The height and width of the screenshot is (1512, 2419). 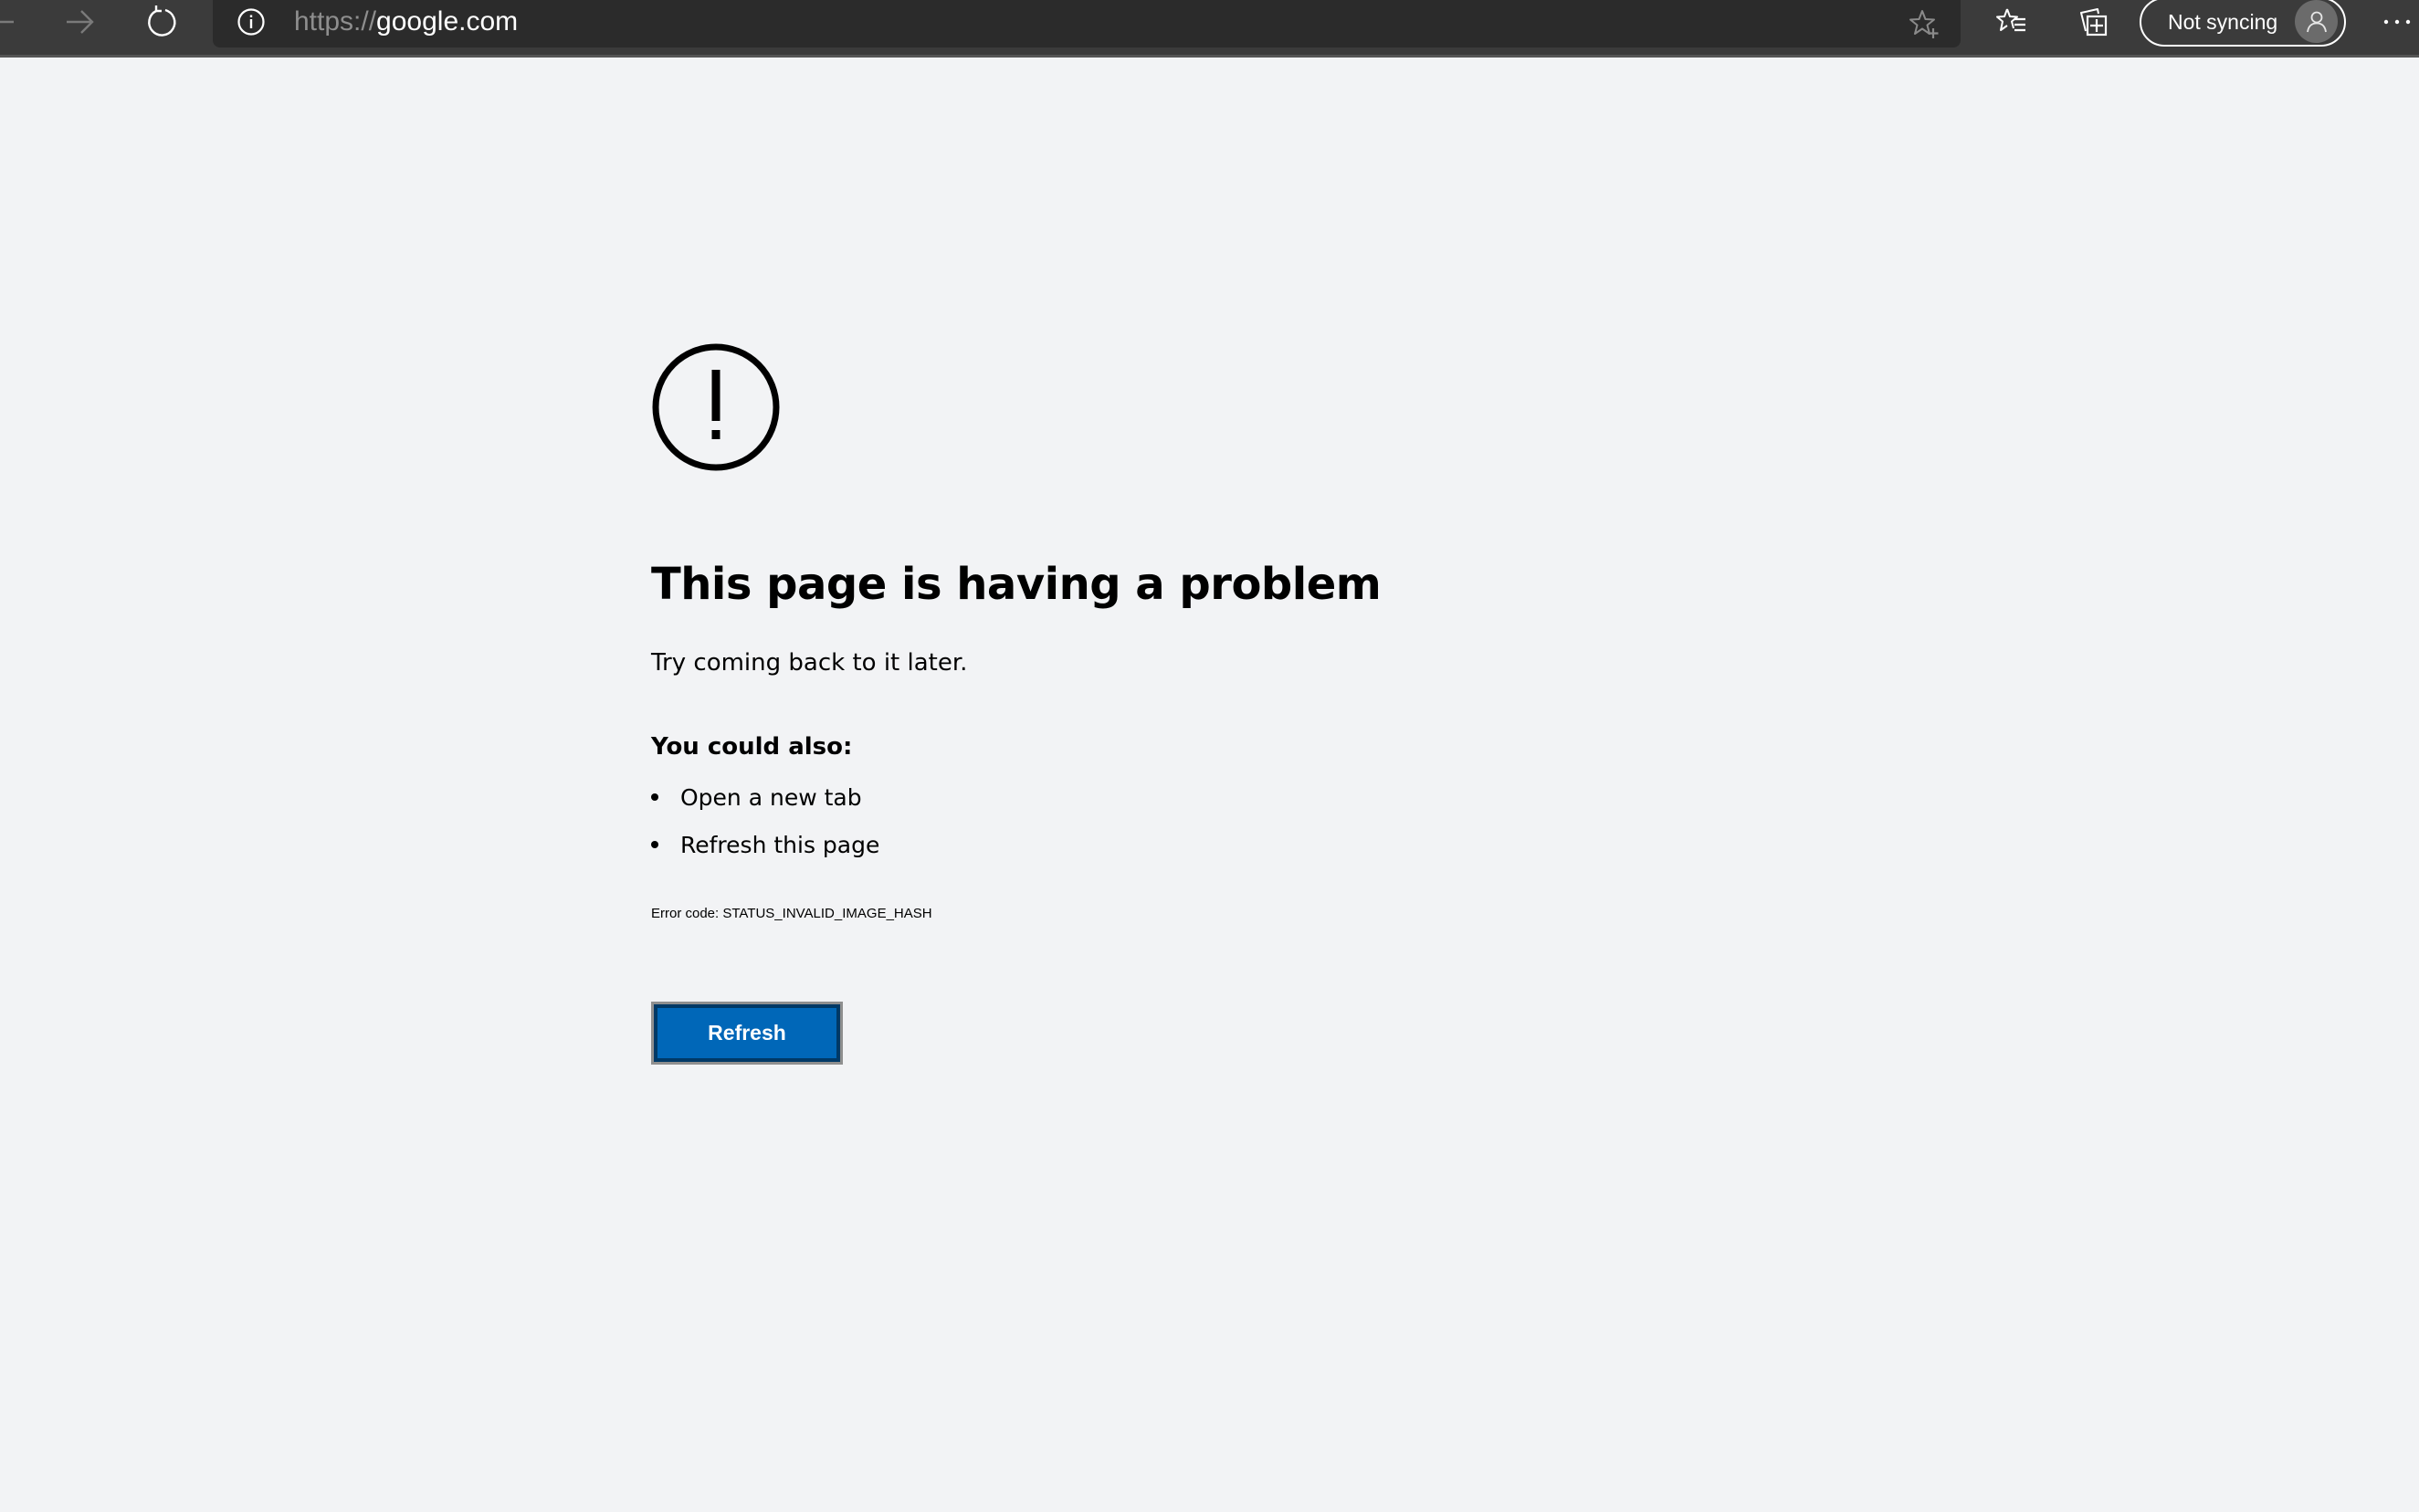 What do you see at coordinates (1016, 584) in the screenshot?
I see `page-title: This page is having a problem` at bounding box center [1016, 584].